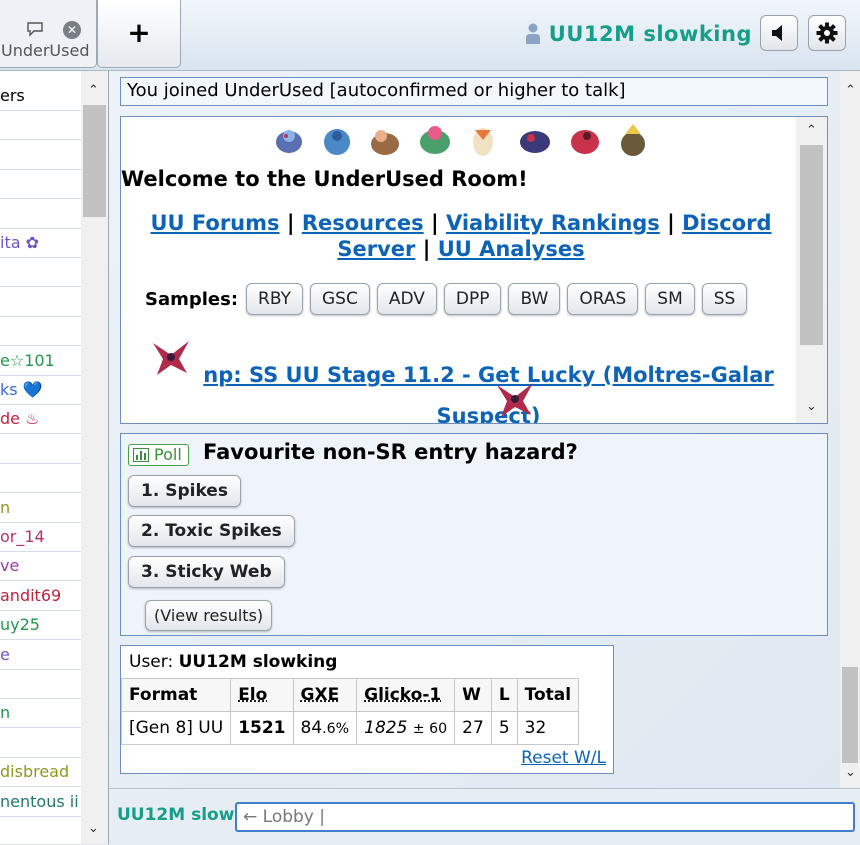 The height and width of the screenshot is (845, 860). I want to click on chat-scrollbar: ⌃ ⌄, so click(850, 429).